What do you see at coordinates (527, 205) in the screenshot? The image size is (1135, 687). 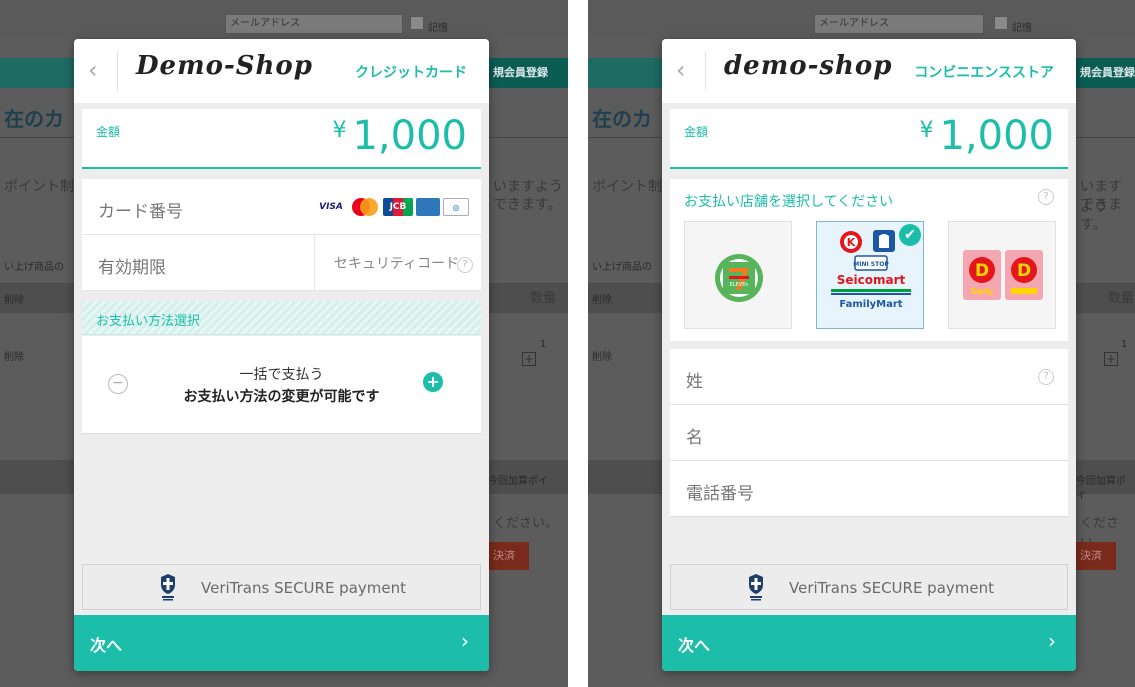 I see `bg-notice-2: できます。` at bounding box center [527, 205].